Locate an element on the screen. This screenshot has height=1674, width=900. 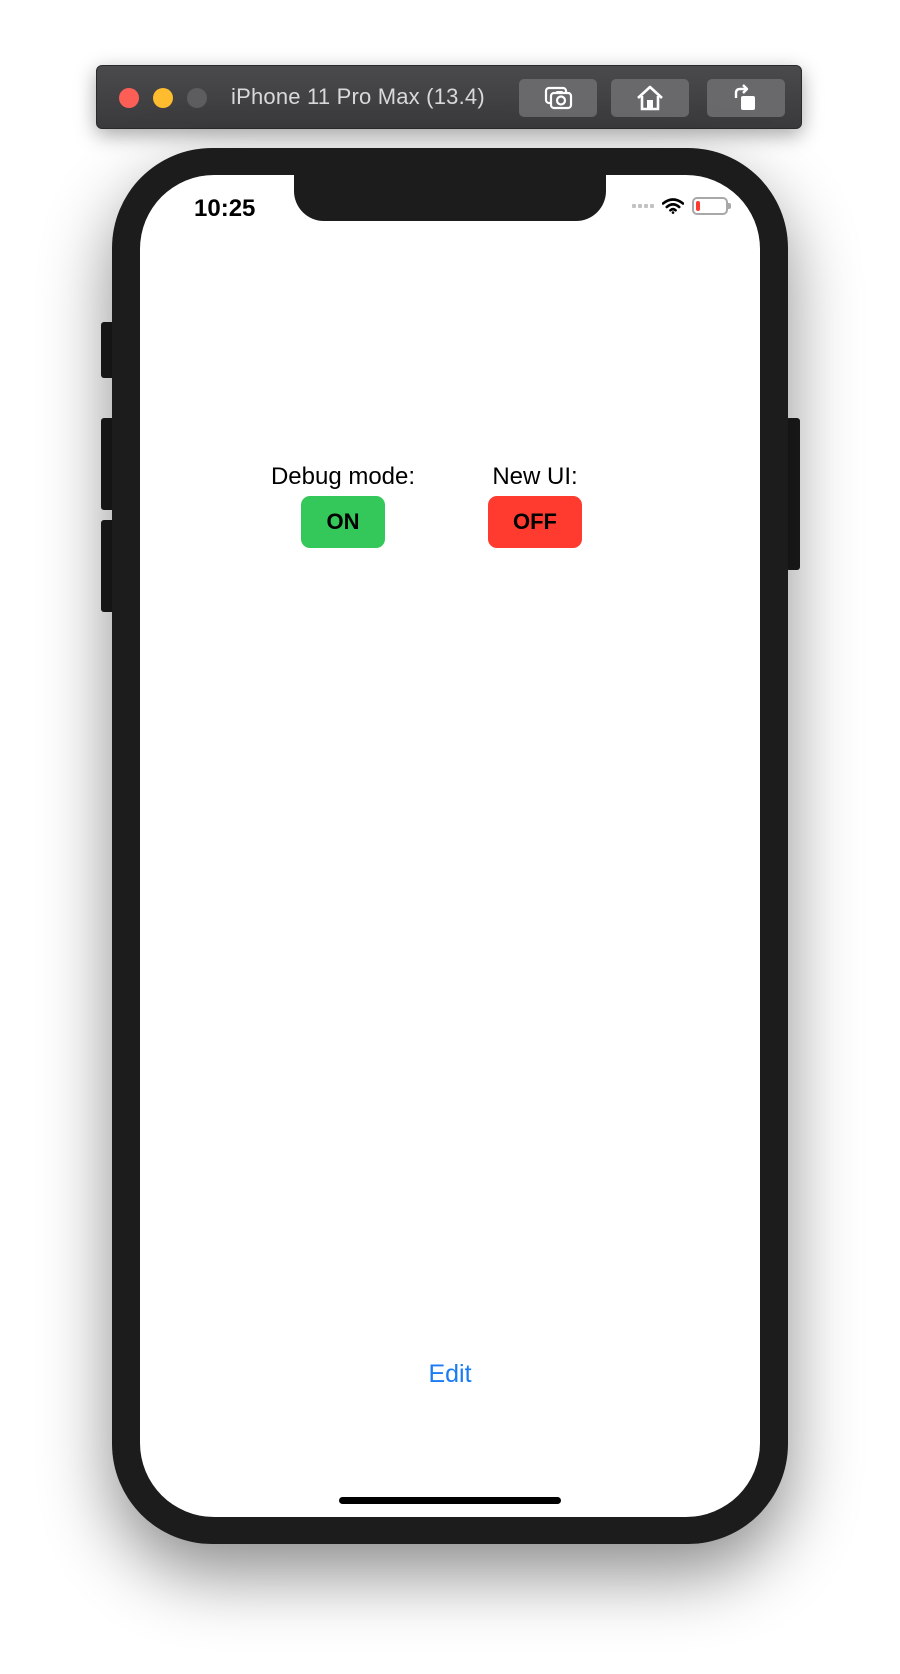
screenshot-icon is located at coordinates (558, 98).